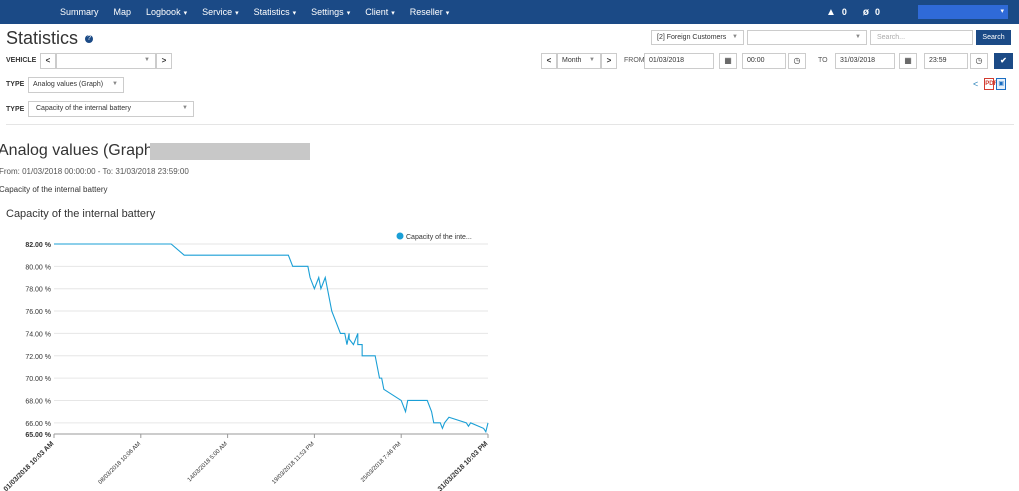 The height and width of the screenshot is (491, 1019). I want to click on pdf-export-icon: PDF, so click(990, 84).